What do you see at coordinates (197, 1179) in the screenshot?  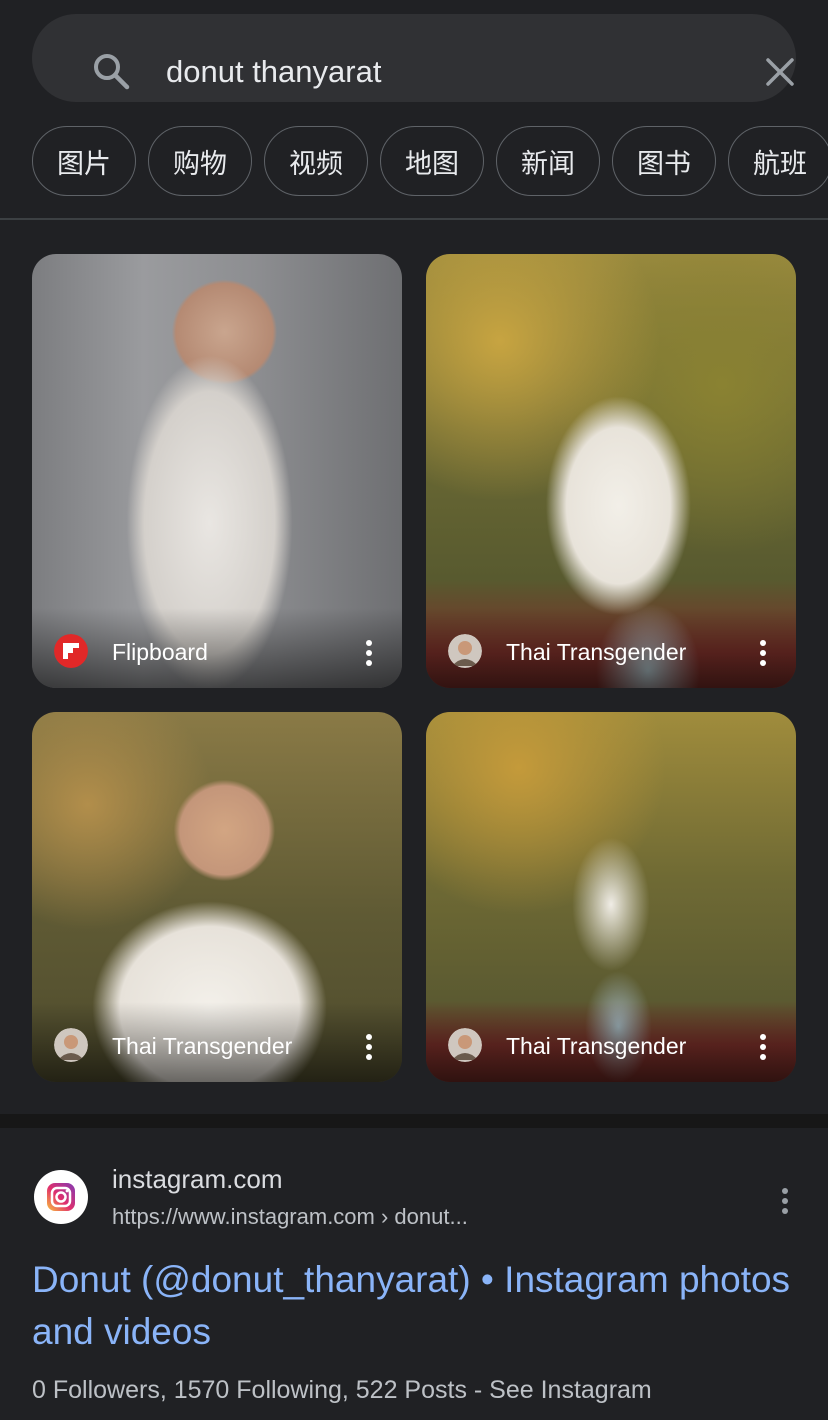 I see `result-site-name: instagram.com` at bounding box center [197, 1179].